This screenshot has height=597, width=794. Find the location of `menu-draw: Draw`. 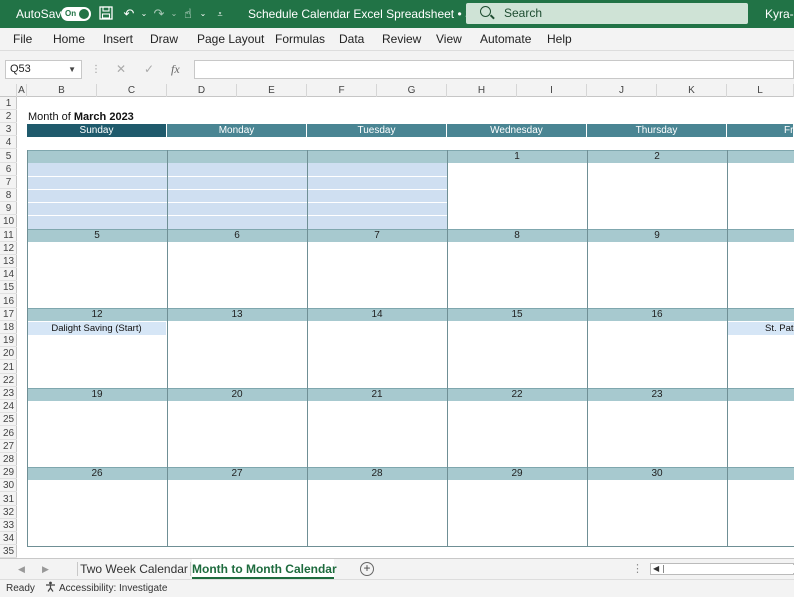

menu-draw: Draw is located at coordinates (164, 39).